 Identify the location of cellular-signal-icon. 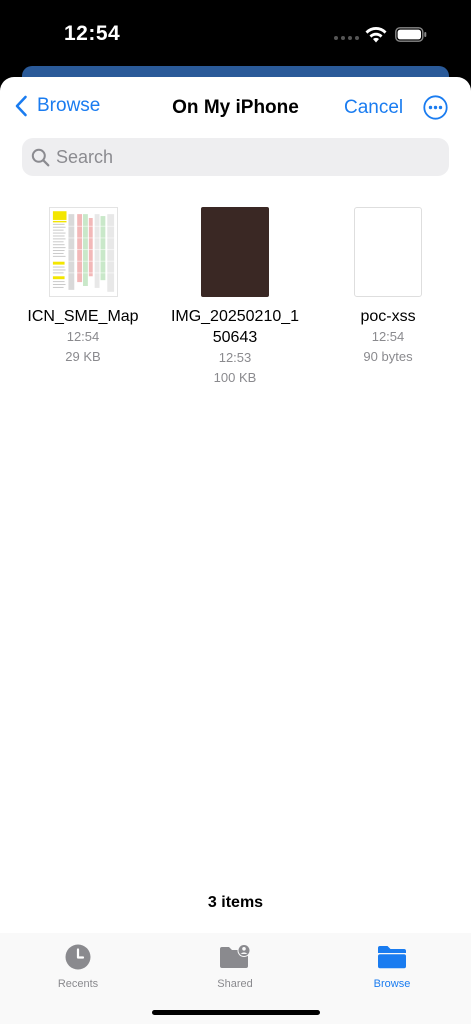
(346, 38).